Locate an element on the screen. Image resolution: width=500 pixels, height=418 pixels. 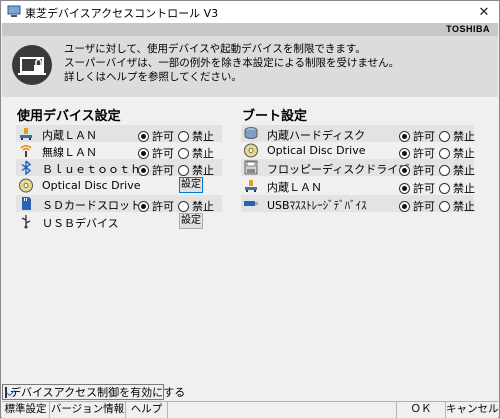
device-row-sd-card: ＳＤカードスロット 許可 禁止 is located at coordinates (119, 204).